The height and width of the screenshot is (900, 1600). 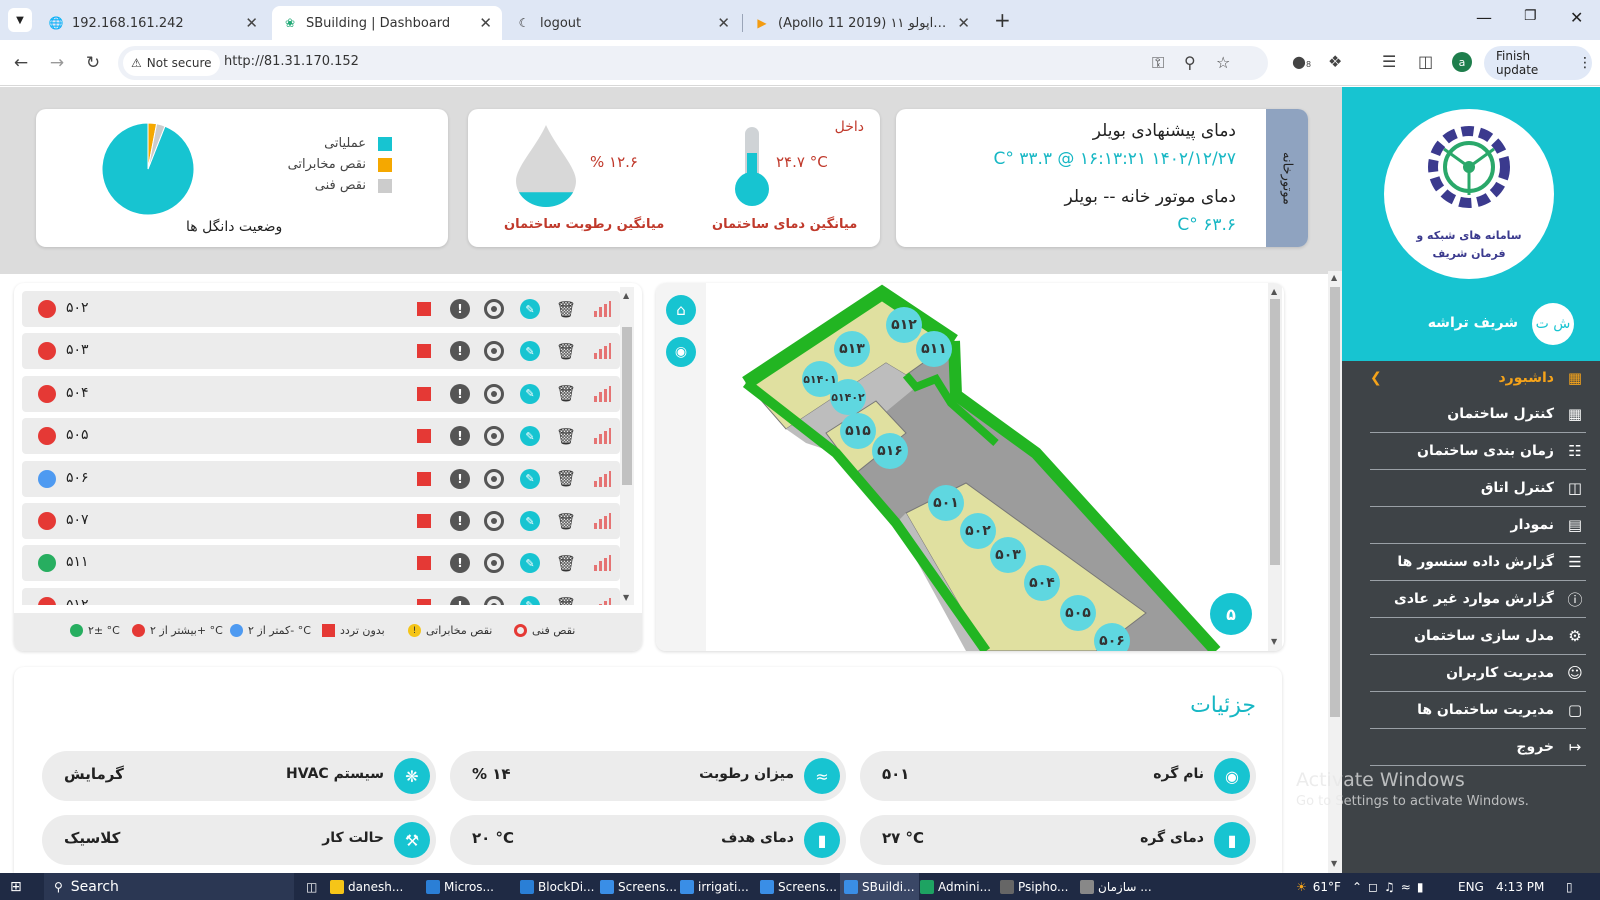 What do you see at coordinates (321, 436) in the screenshot?
I see `room-row: ۵۰۵ 🗑 ✎!` at bounding box center [321, 436].